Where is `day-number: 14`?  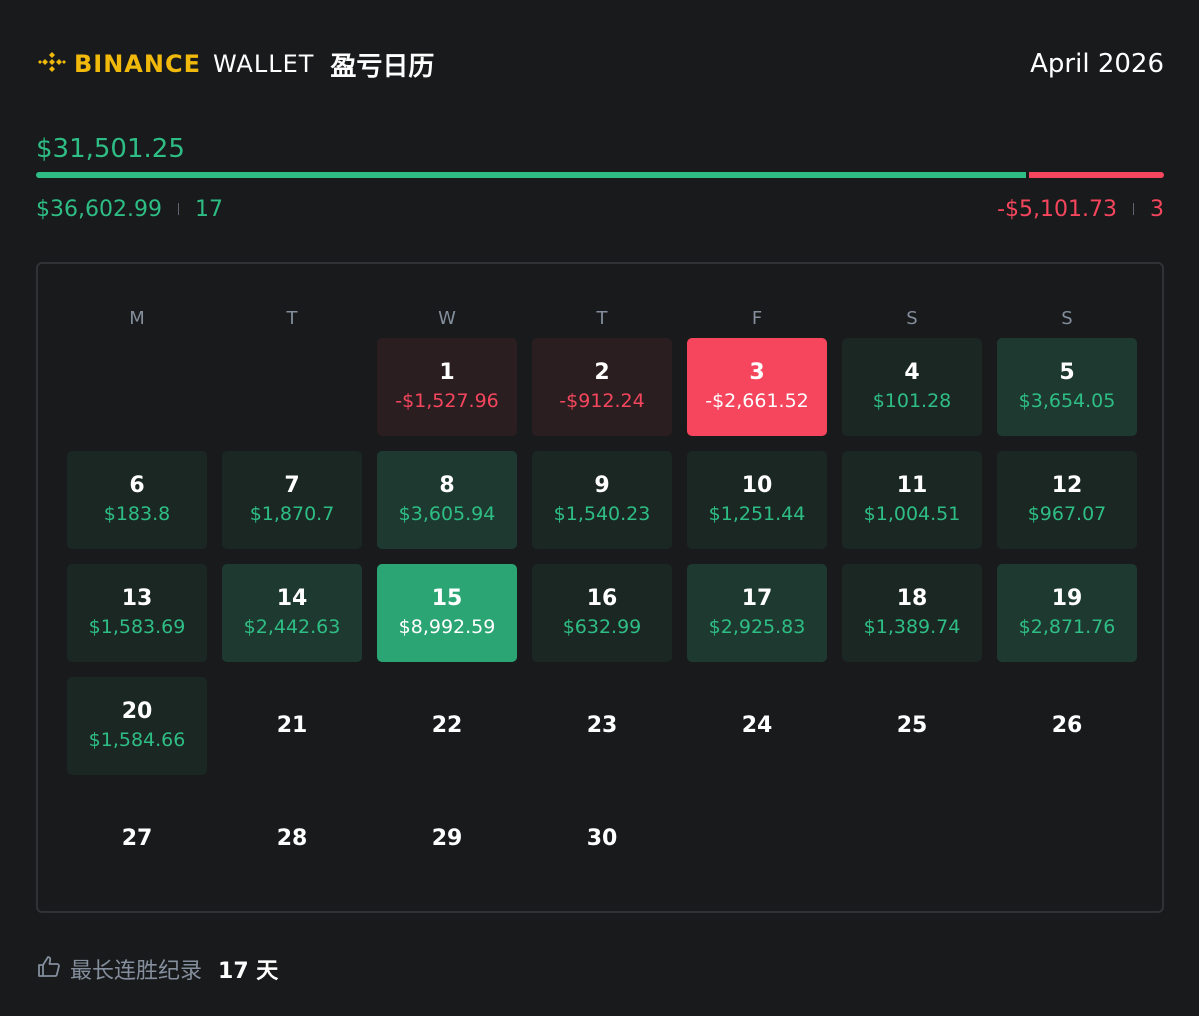 day-number: 14 is located at coordinates (292, 598).